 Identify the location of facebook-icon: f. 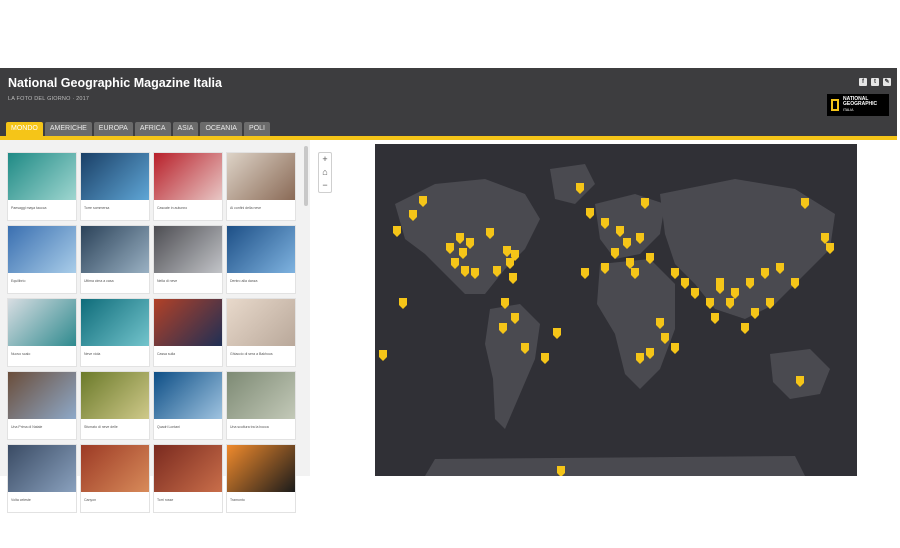
(863, 82).